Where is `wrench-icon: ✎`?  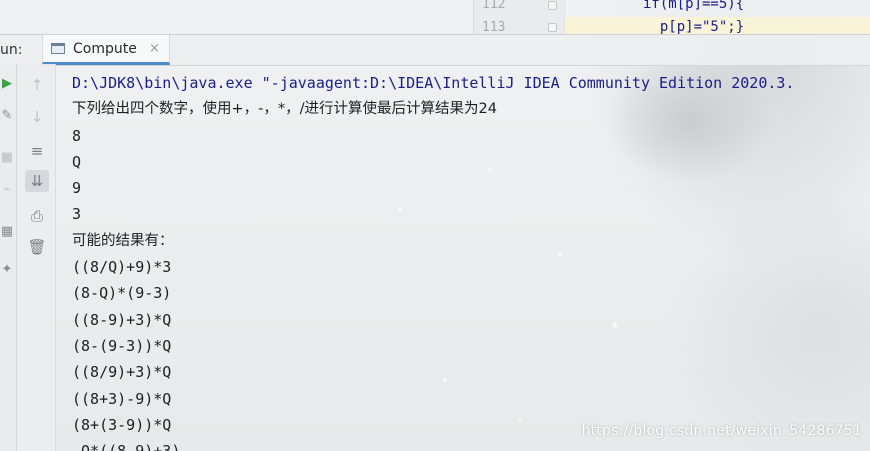 wrench-icon: ✎ is located at coordinates (7, 115).